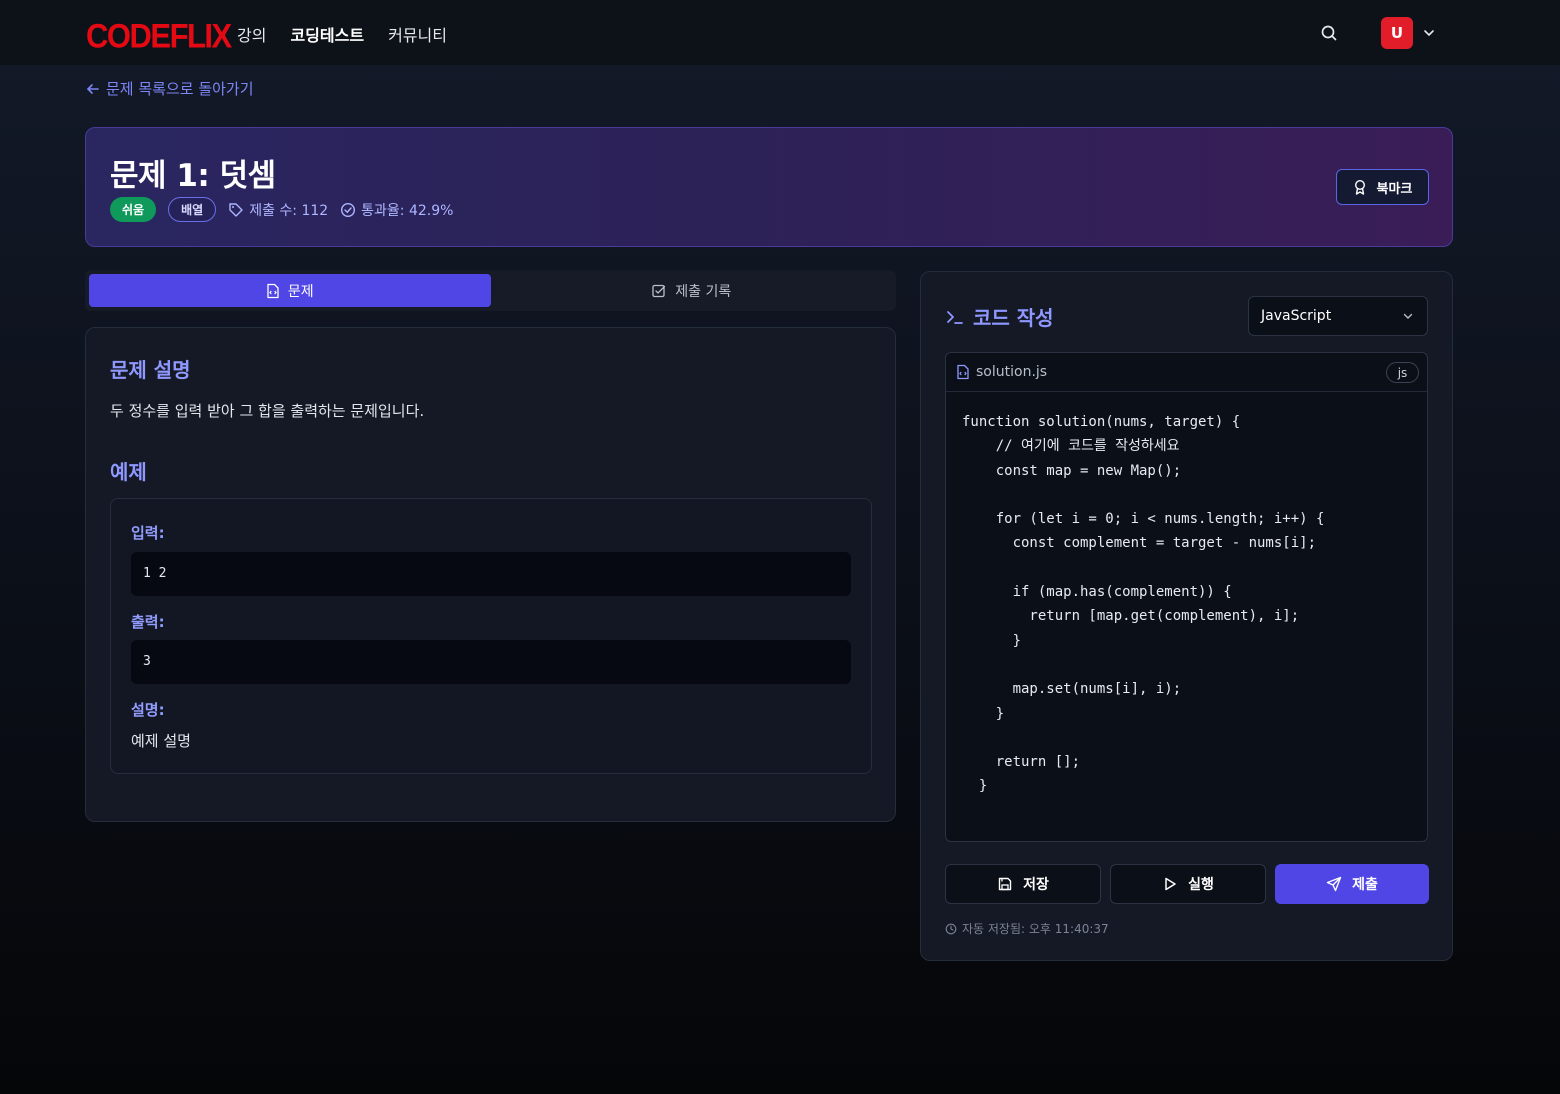 The image size is (1560, 1094). I want to click on bookmark-button: 북마크, so click(1382, 187).